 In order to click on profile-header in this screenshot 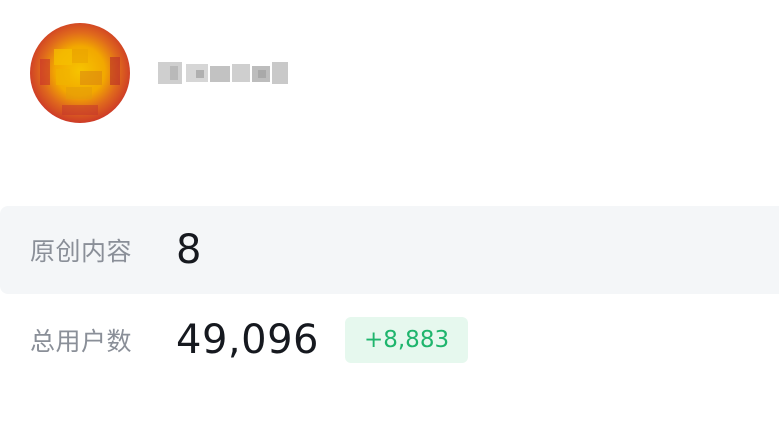, I will do `click(158, 73)`.